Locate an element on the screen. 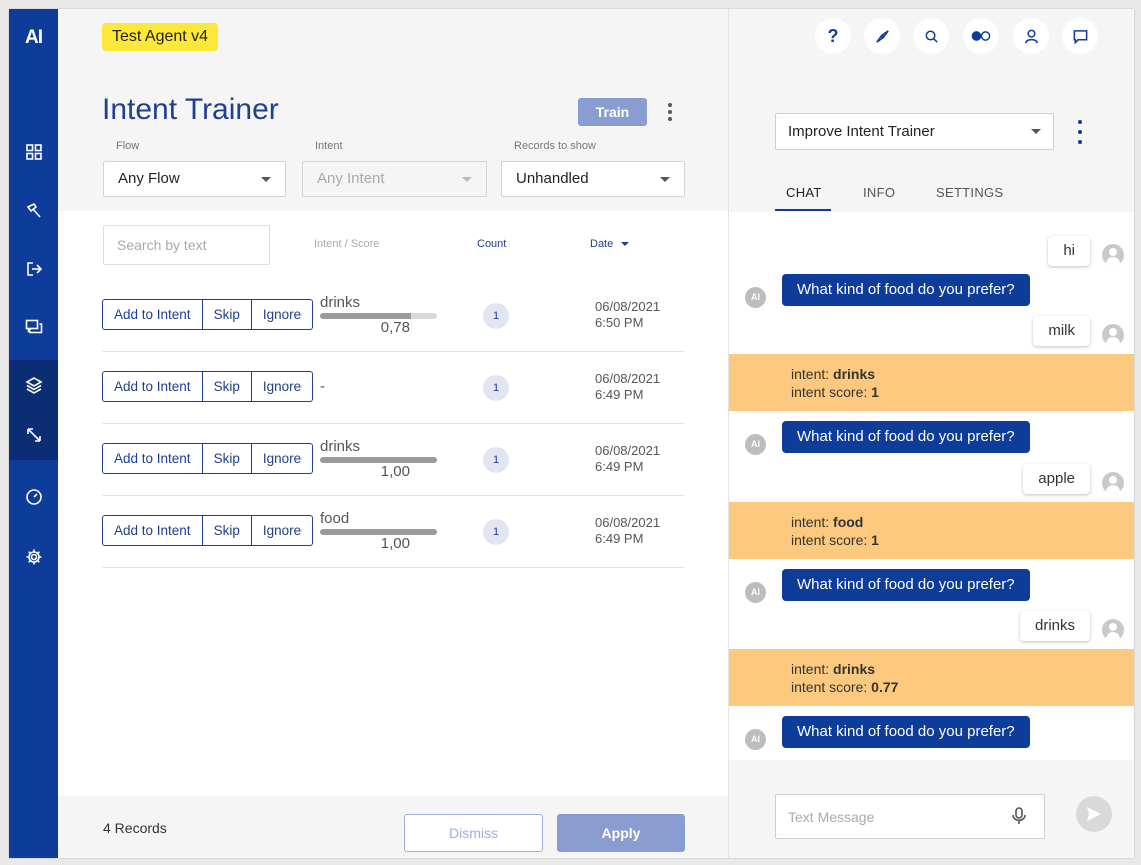 The image size is (1141, 865). apply-button: Apply is located at coordinates (621, 833).